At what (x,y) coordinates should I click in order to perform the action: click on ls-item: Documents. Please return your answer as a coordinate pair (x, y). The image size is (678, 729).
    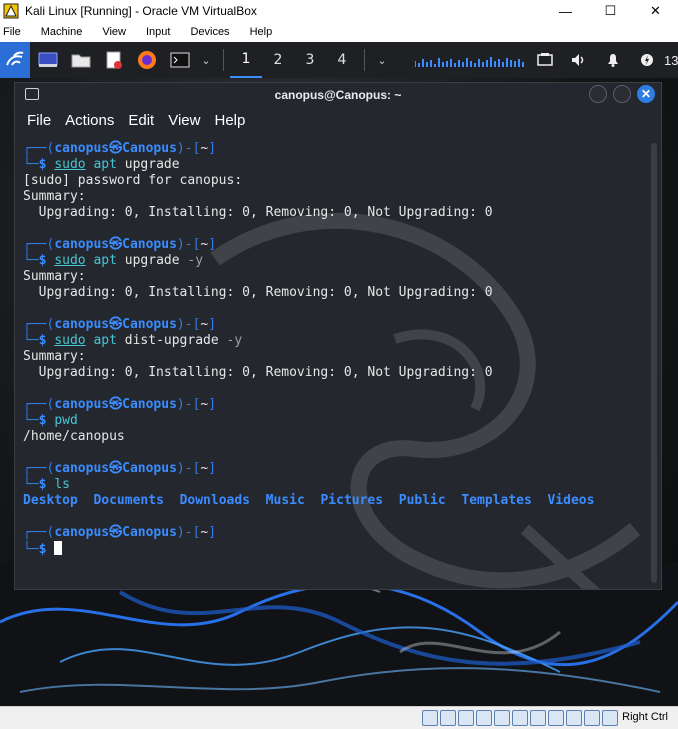
    Looking at the image, I should click on (128, 500).